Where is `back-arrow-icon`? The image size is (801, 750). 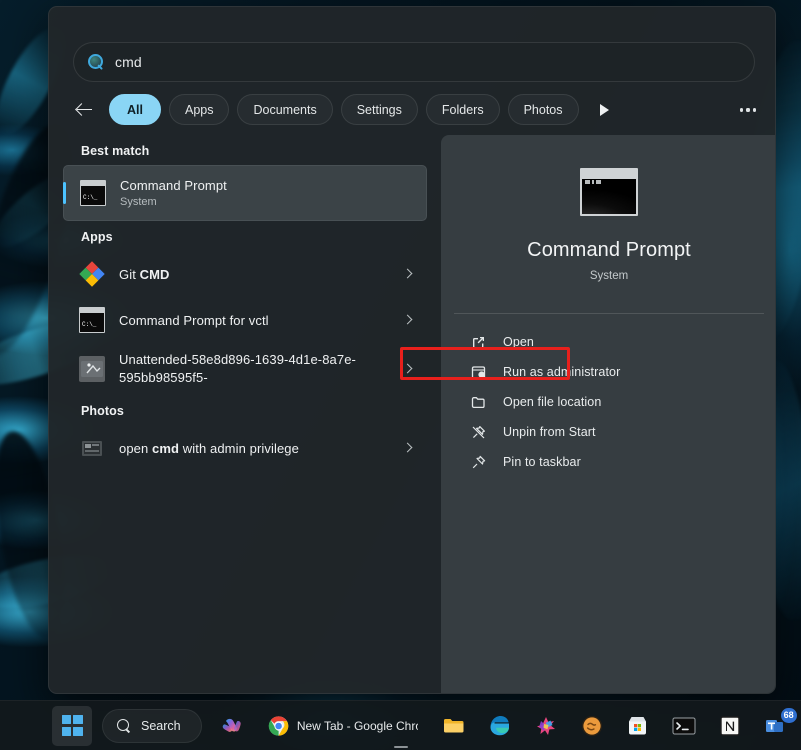 back-arrow-icon is located at coordinates (85, 110).